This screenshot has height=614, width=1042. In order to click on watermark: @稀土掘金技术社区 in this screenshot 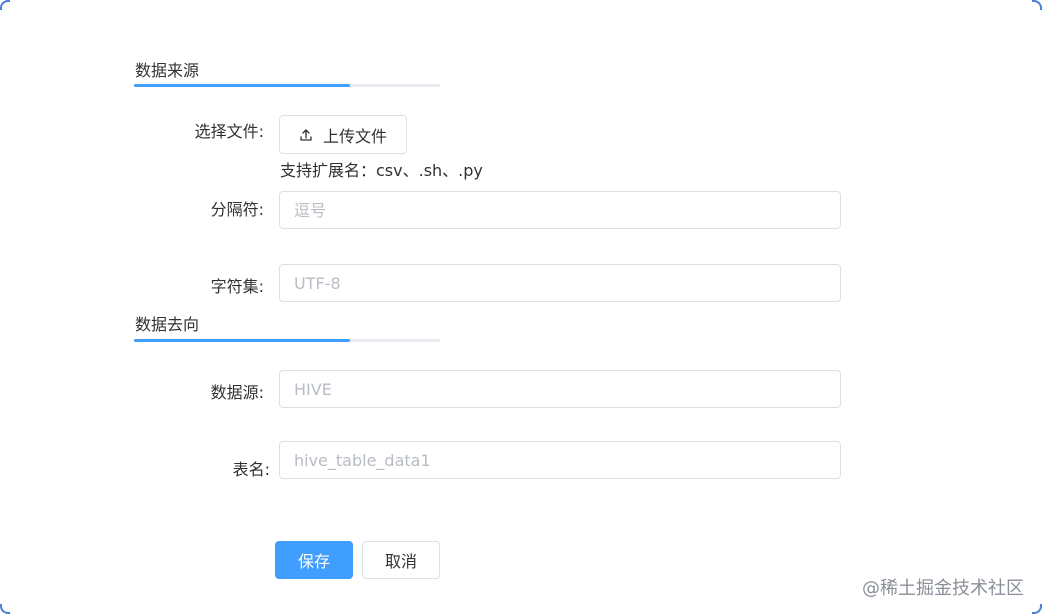, I will do `click(943, 588)`.